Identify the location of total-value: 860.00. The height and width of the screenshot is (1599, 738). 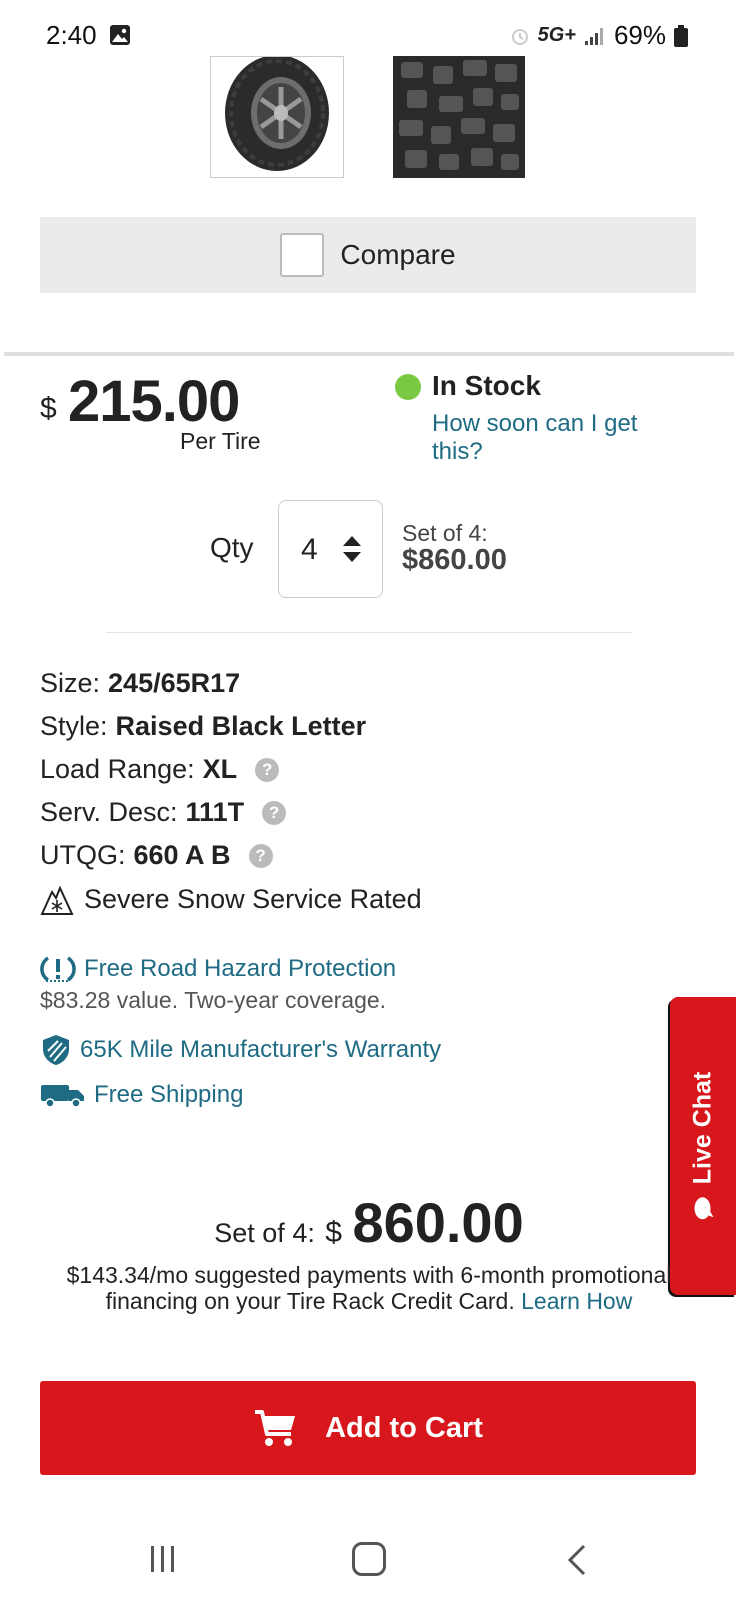
(438, 1222).